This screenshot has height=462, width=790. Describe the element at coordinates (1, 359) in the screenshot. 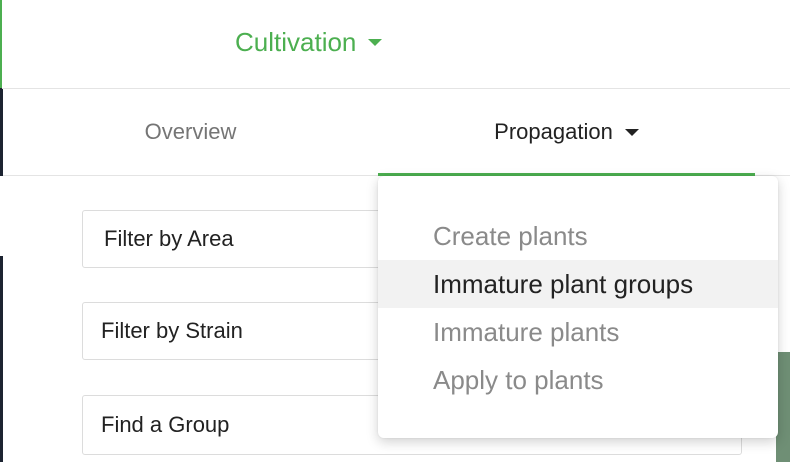

I see `left-sidebar-edge-lower` at that location.